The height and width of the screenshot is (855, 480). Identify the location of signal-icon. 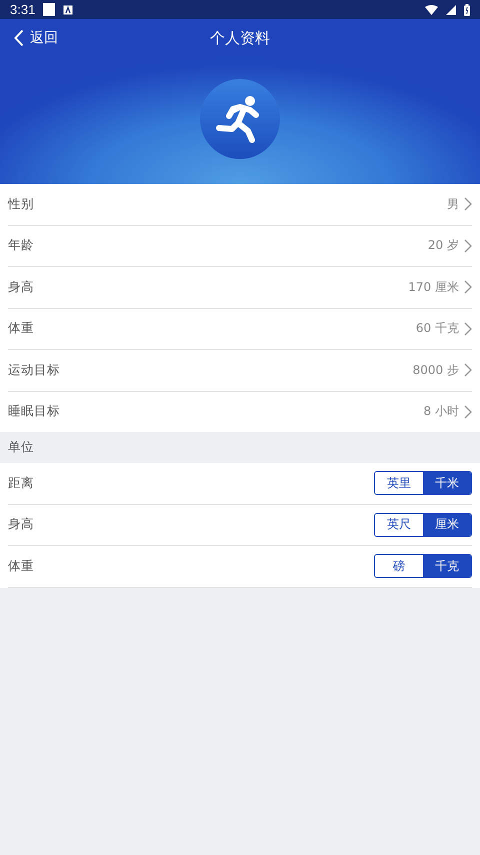
(451, 9).